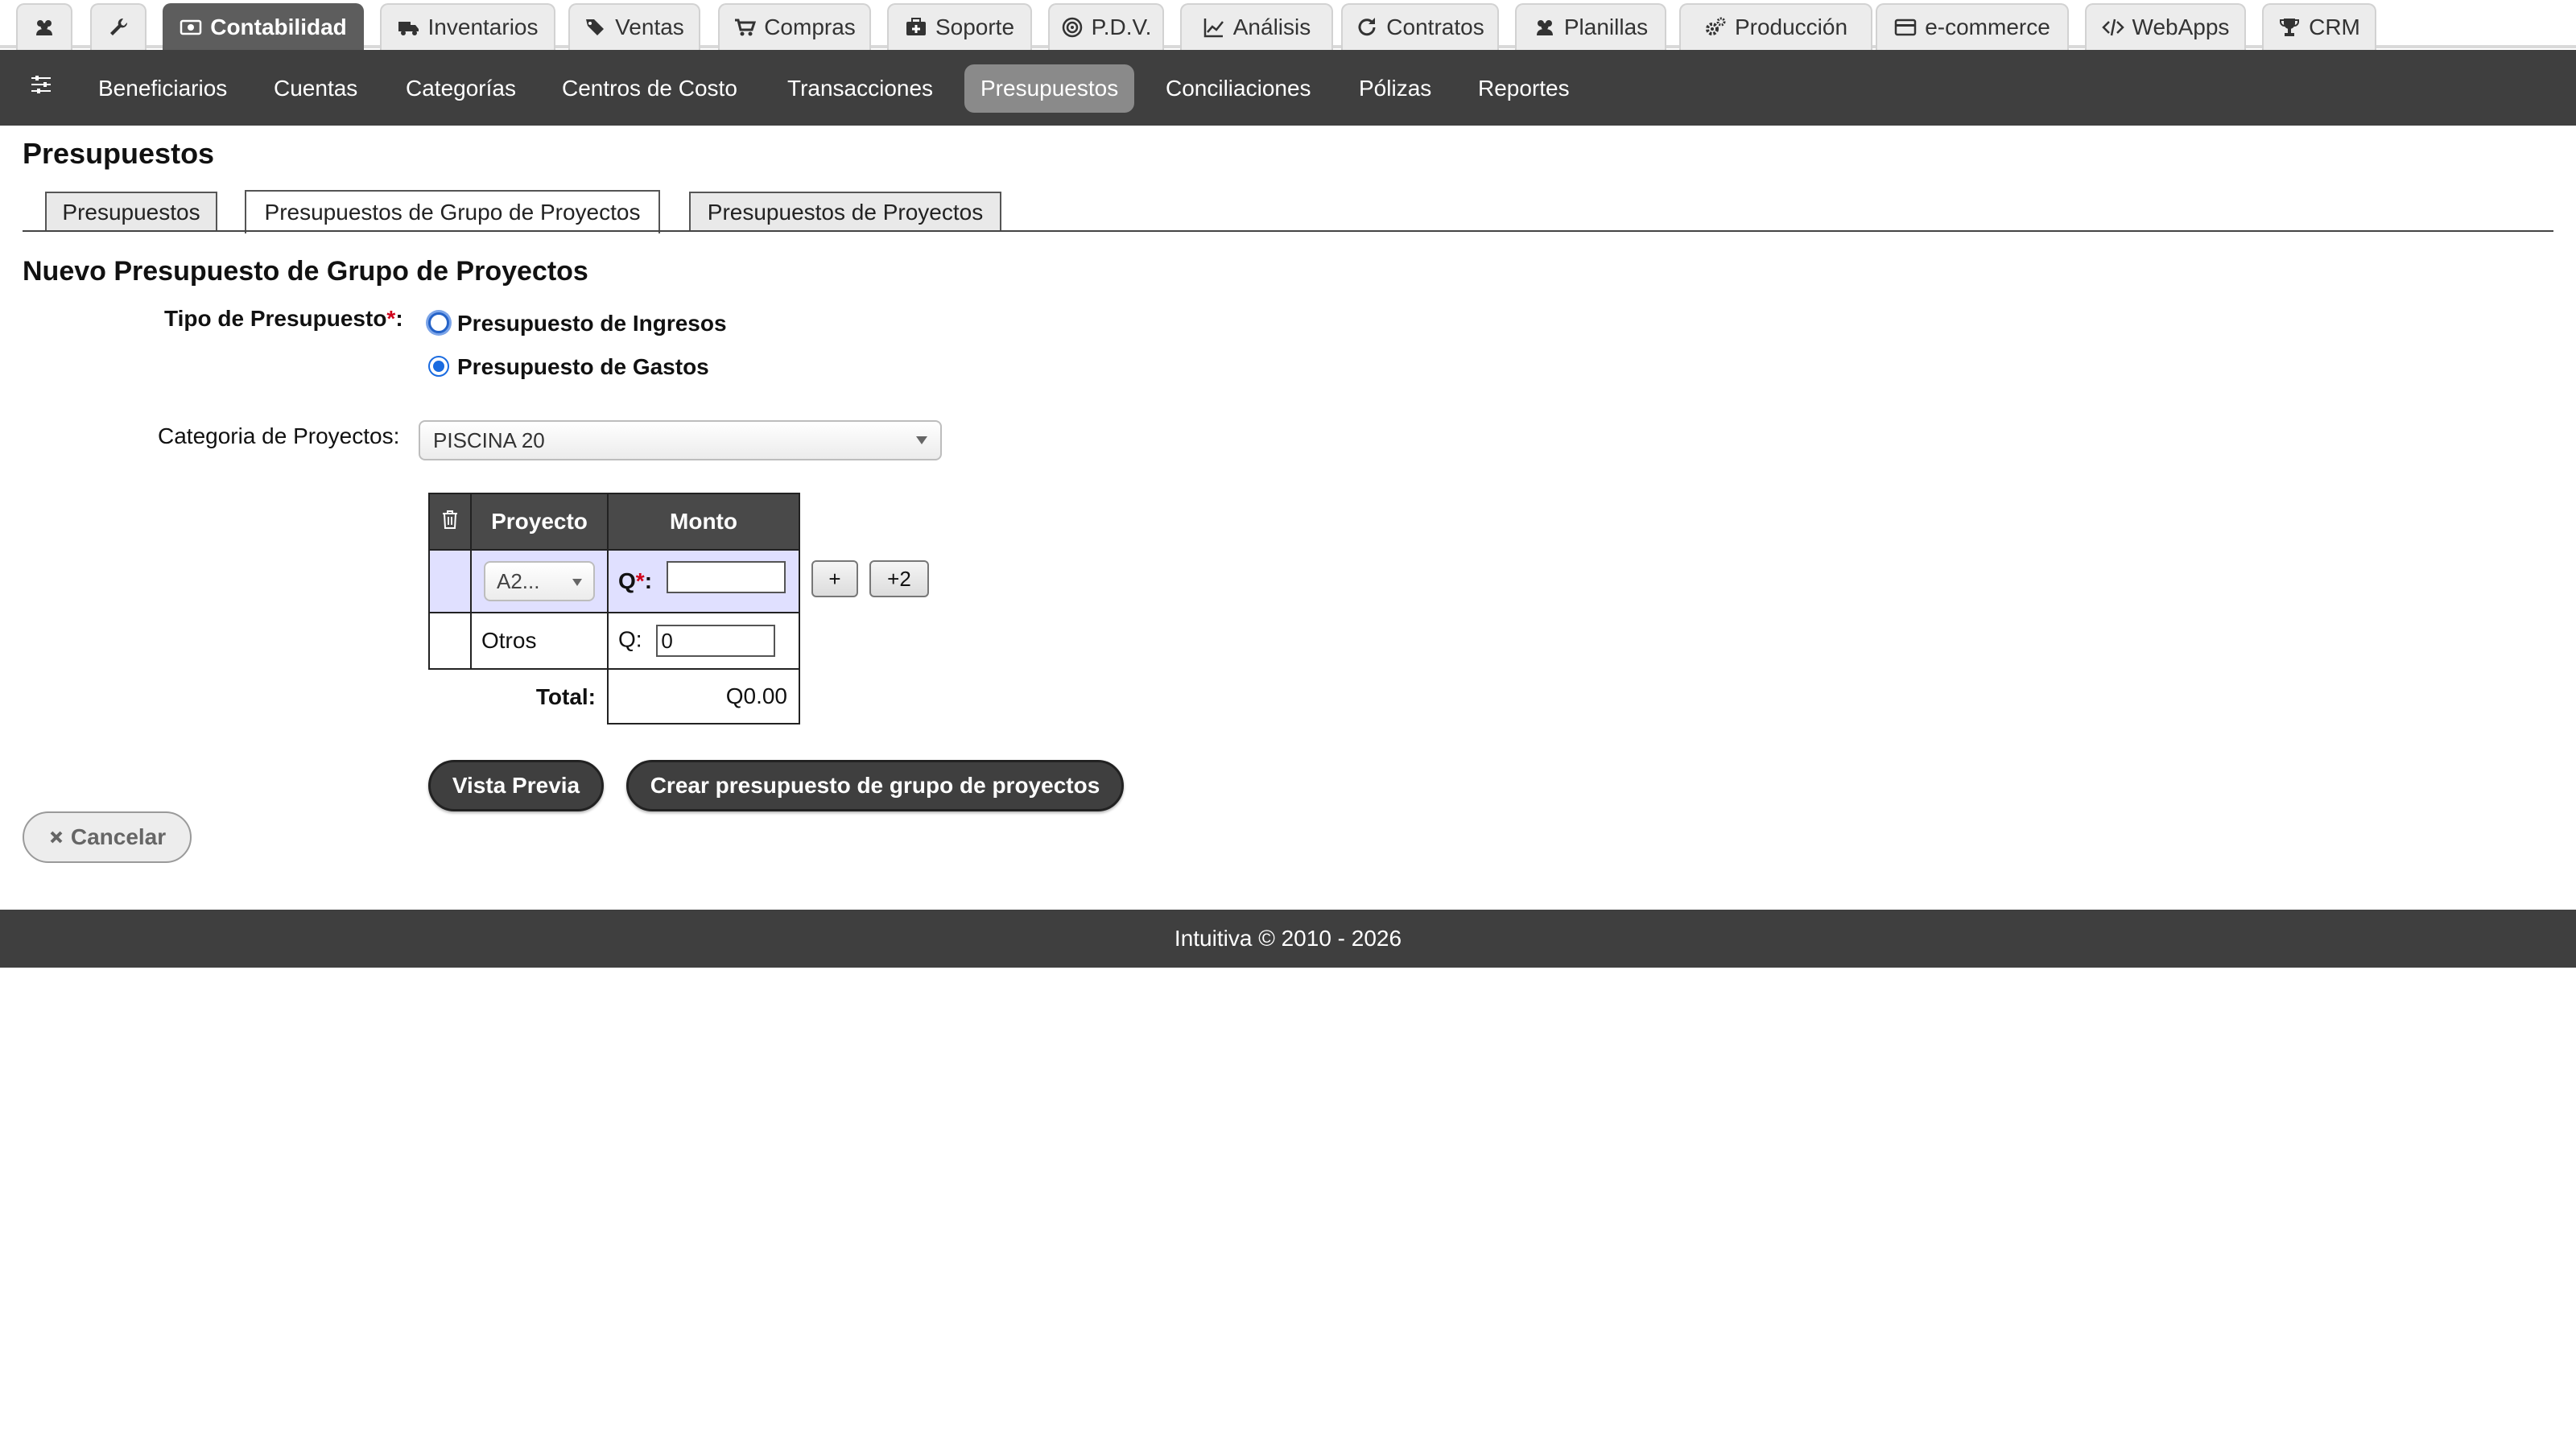 The width and height of the screenshot is (2576, 1449). Describe the element at coordinates (279, 435) in the screenshot. I see `project-category-label: Categoria de Proyectos:` at that location.